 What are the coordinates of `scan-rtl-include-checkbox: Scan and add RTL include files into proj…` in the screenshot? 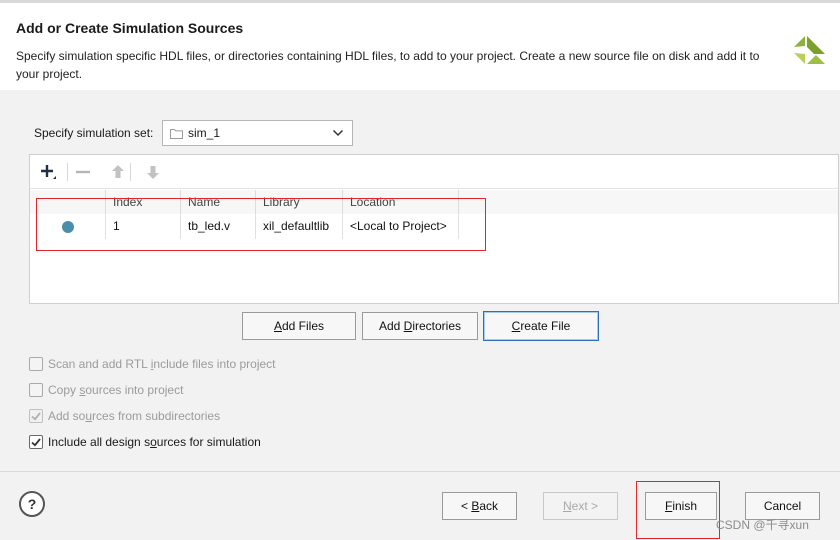 It's located at (179, 365).